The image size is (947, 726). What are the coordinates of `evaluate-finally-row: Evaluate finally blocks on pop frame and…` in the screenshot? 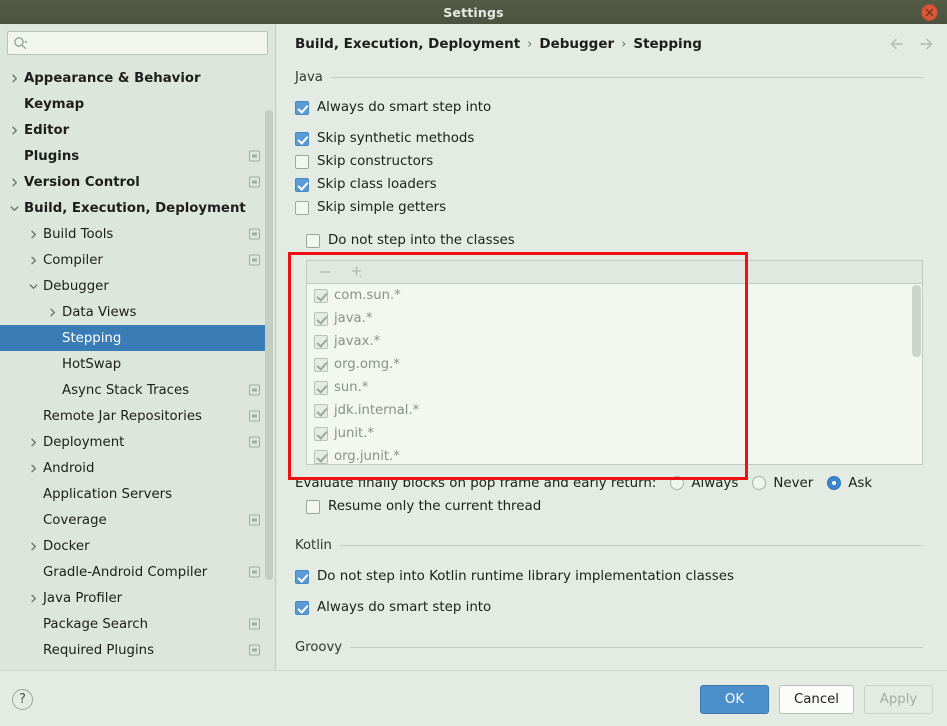 It's located at (612, 483).